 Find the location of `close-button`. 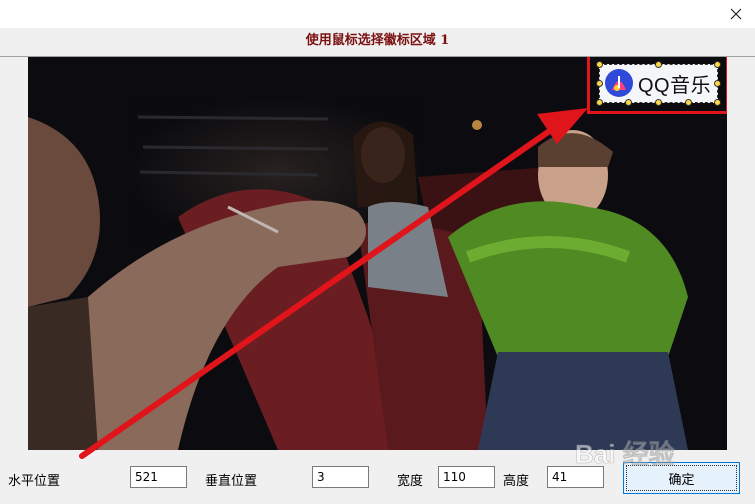

close-button is located at coordinates (736, 14).